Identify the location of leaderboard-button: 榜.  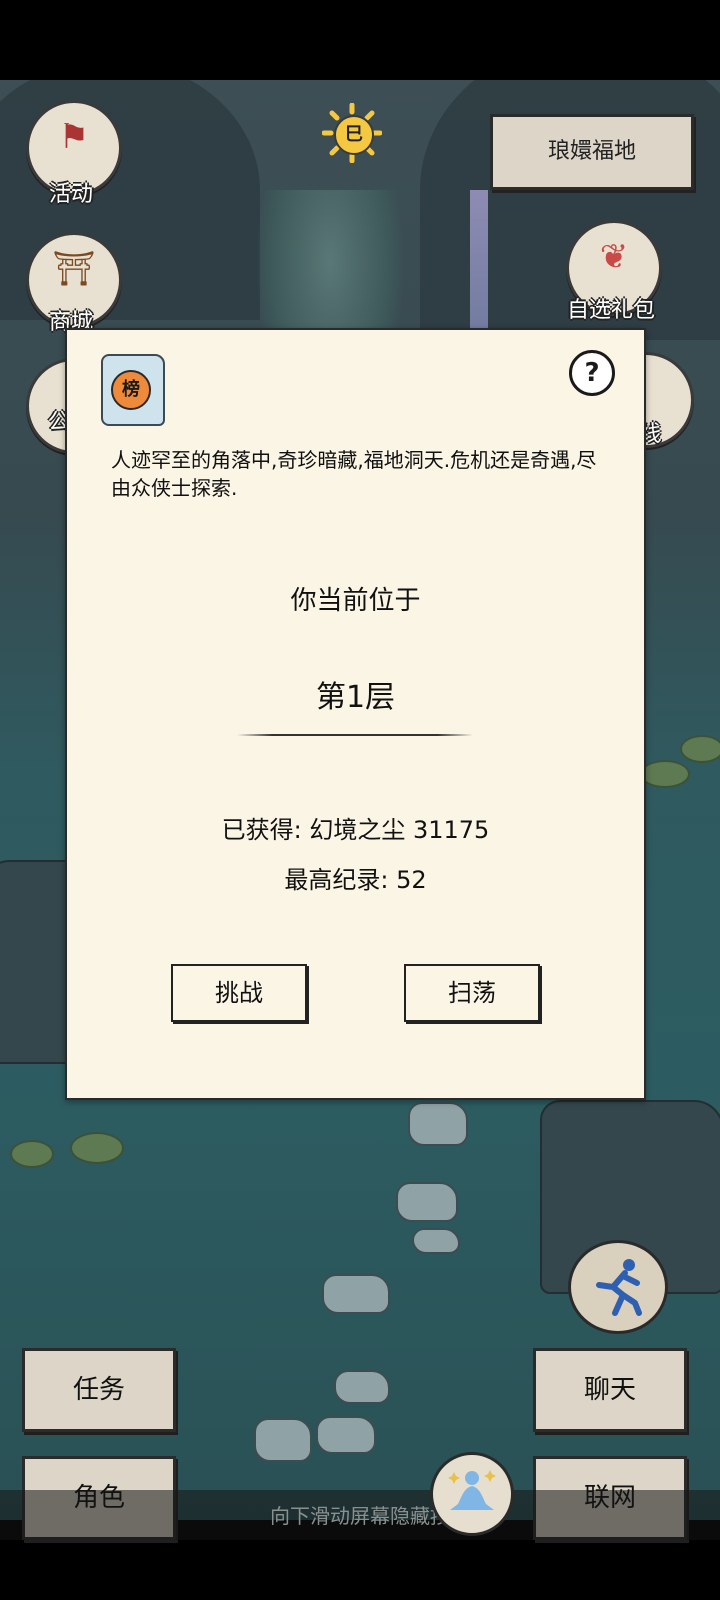
(132, 391).